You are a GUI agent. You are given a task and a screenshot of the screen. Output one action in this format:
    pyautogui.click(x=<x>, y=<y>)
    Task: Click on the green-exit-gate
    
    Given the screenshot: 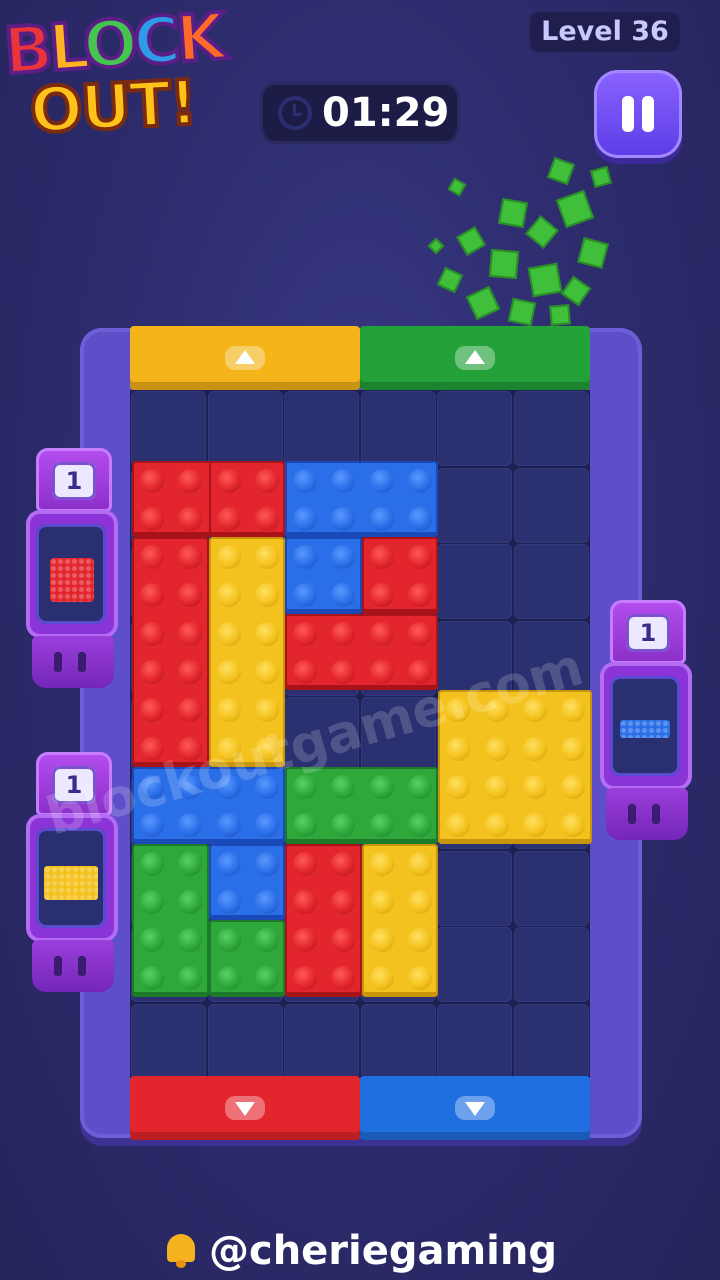 What is the action you would take?
    pyautogui.click(x=475, y=358)
    